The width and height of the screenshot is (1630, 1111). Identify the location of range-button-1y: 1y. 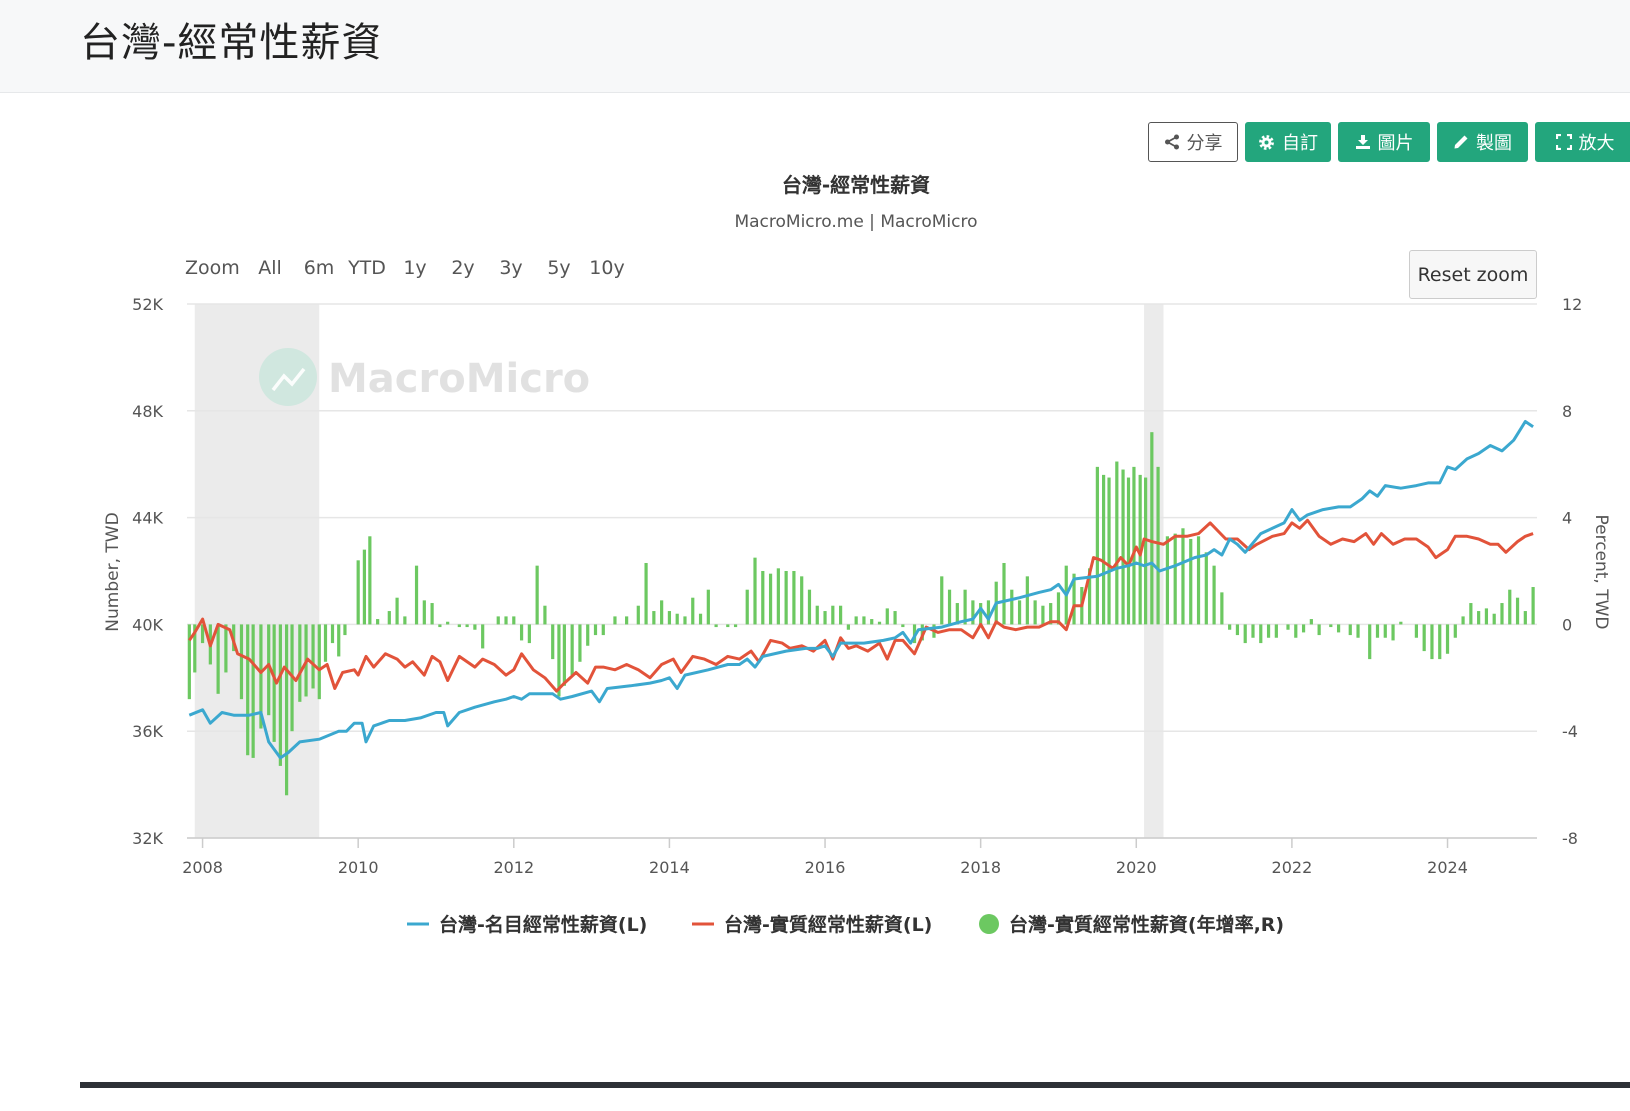
(414, 268).